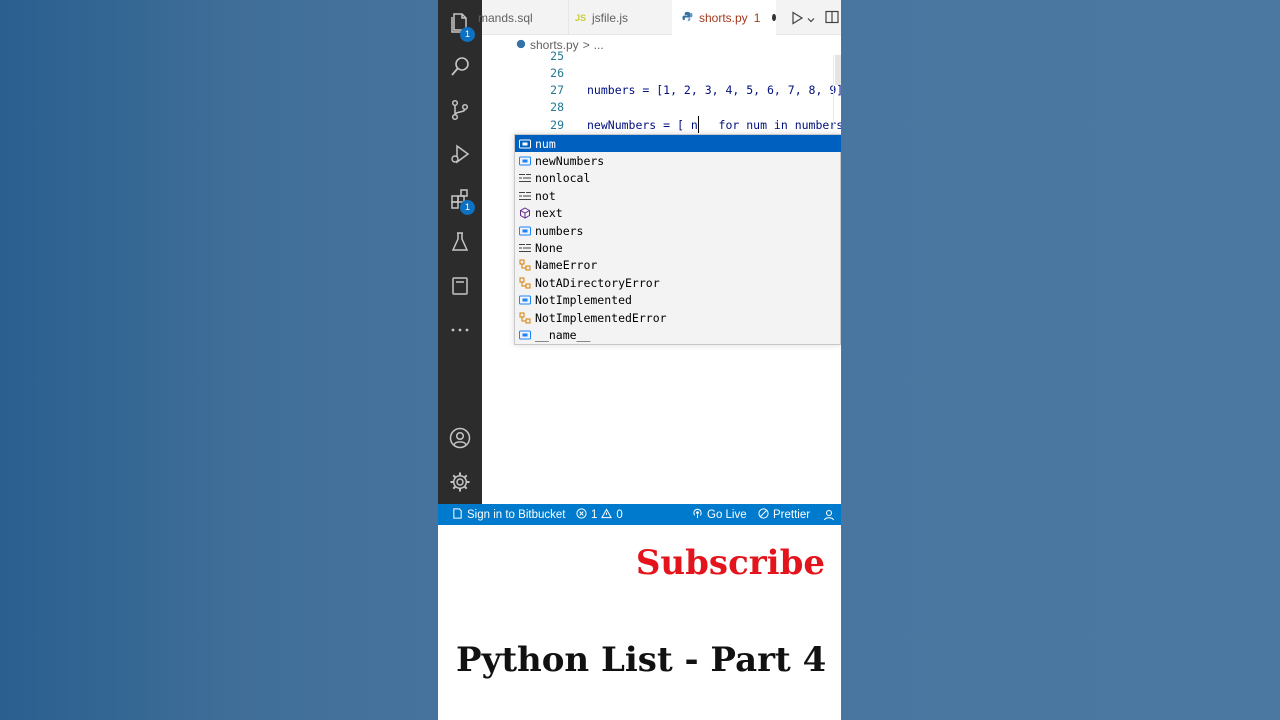 The image size is (1280, 720). What do you see at coordinates (811, 21) in the screenshot?
I see `run-dropdown-chevron-icon` at bounding box center [811, 21].